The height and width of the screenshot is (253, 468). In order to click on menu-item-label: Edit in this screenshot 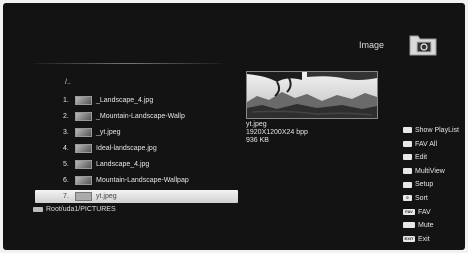, I will do `click(421, 158)`.